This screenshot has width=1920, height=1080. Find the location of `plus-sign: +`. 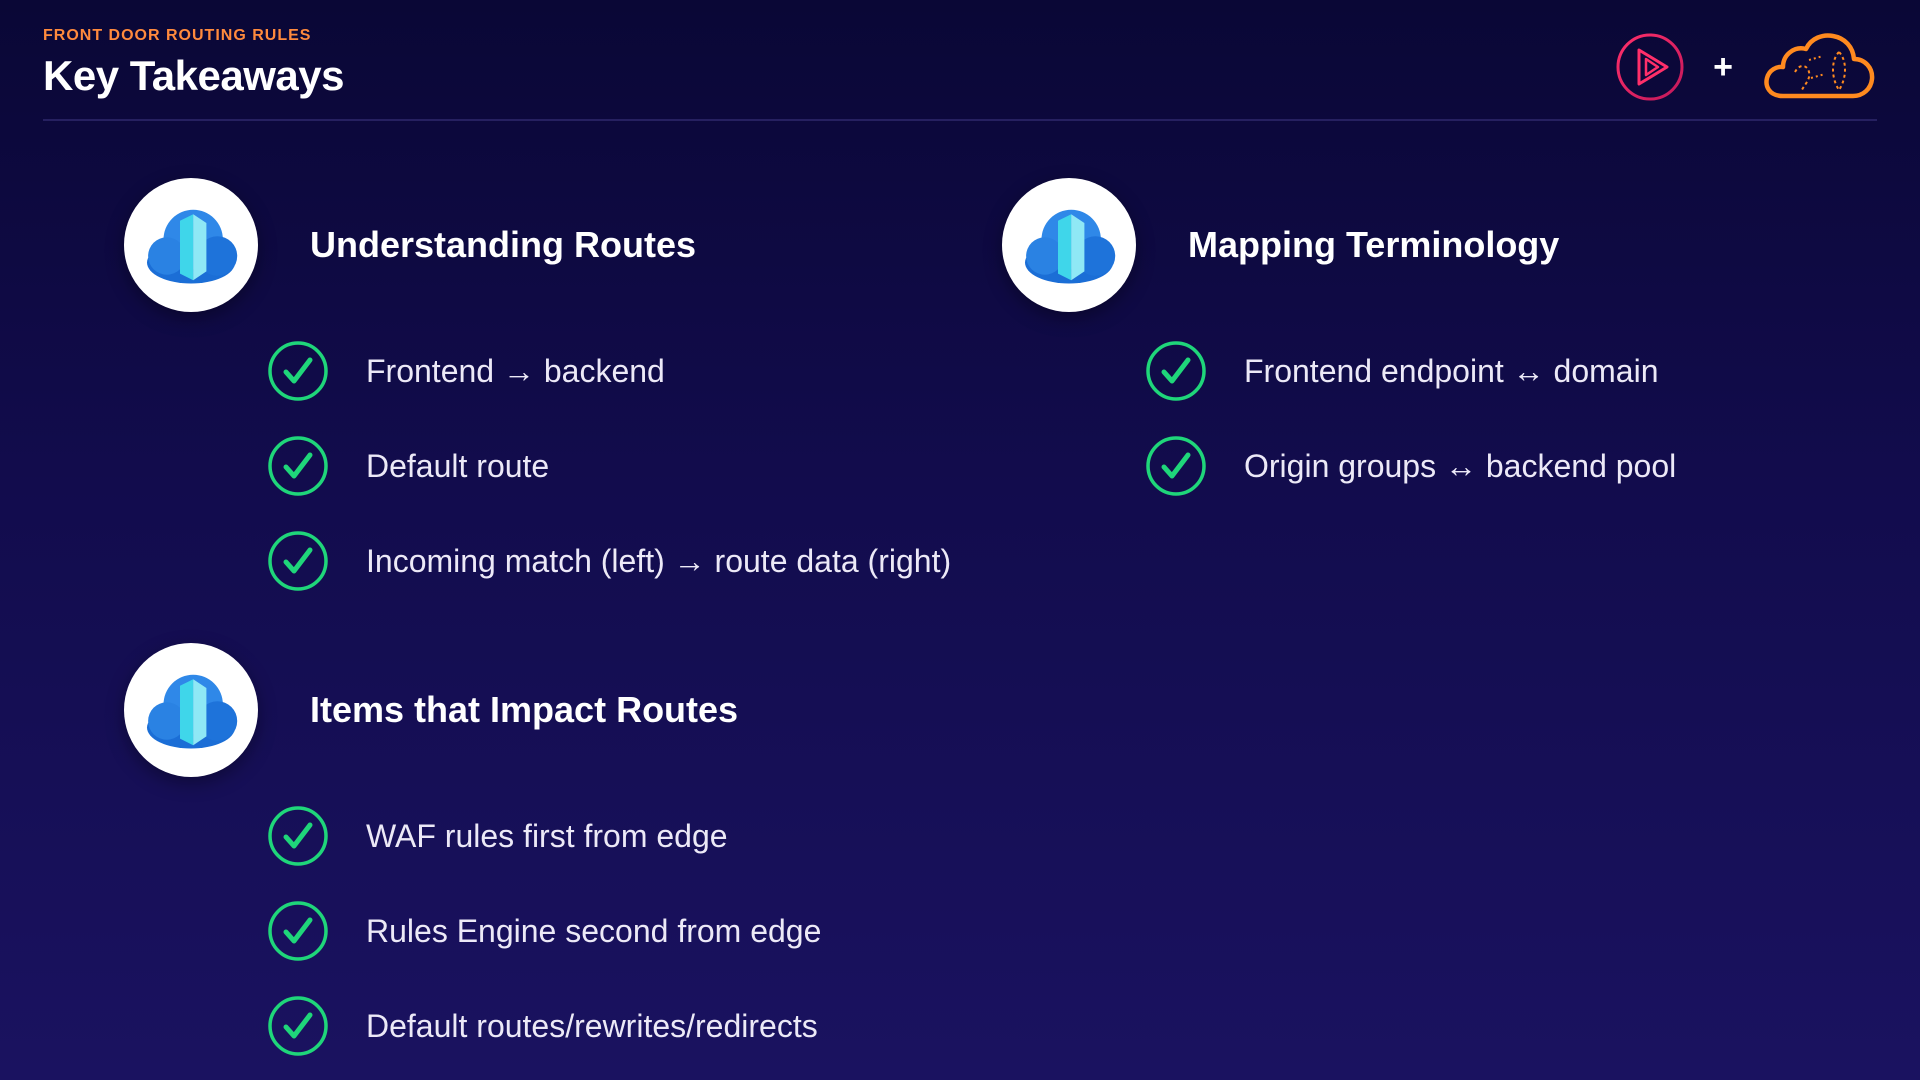

plus-sign: + is located at coordinates (1723, 67).